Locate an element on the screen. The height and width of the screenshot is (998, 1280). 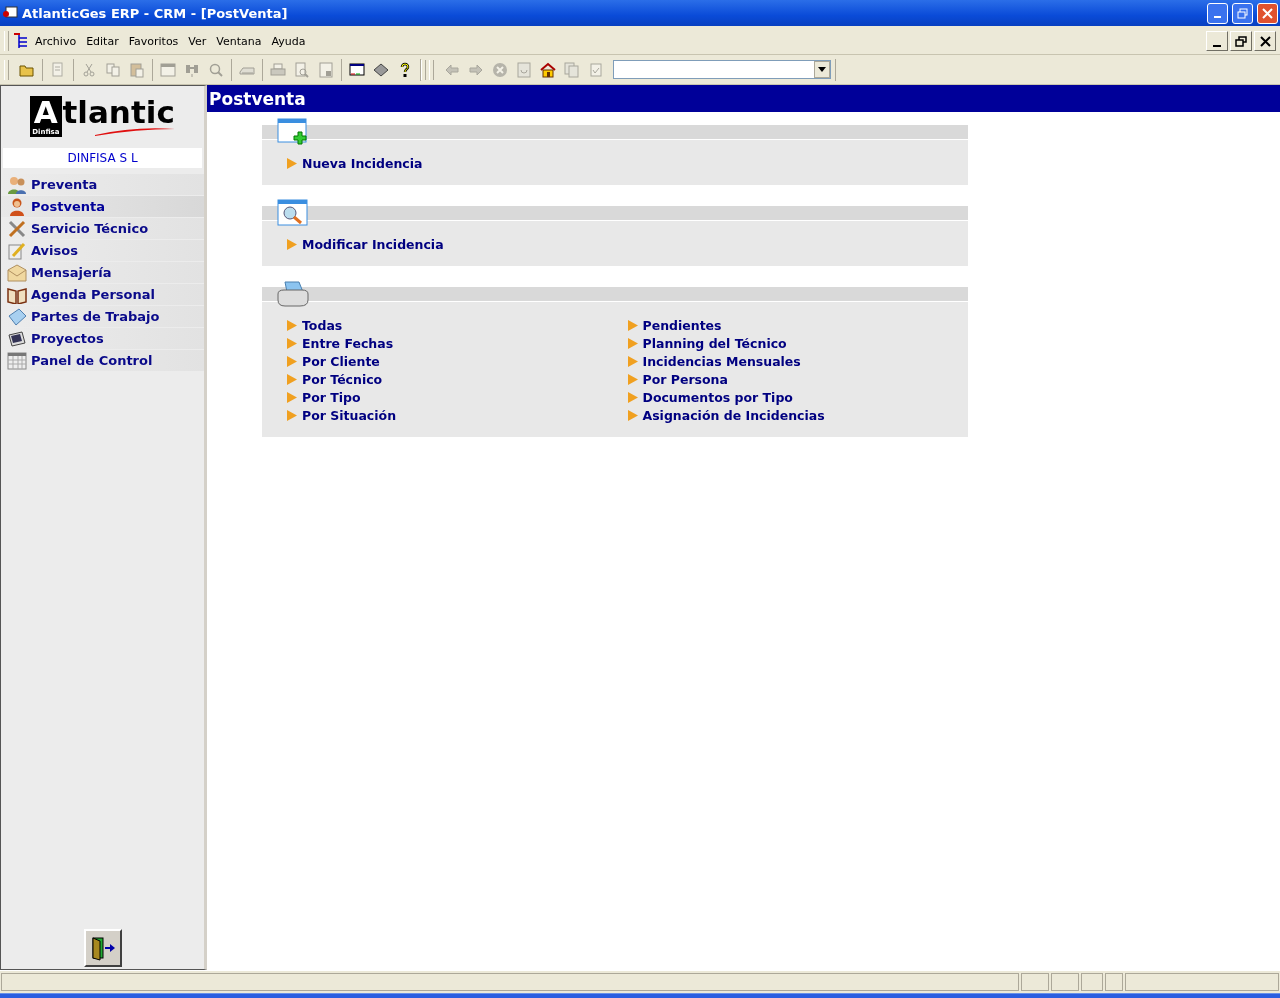
tag-icon is located at coordinates (381, 69).